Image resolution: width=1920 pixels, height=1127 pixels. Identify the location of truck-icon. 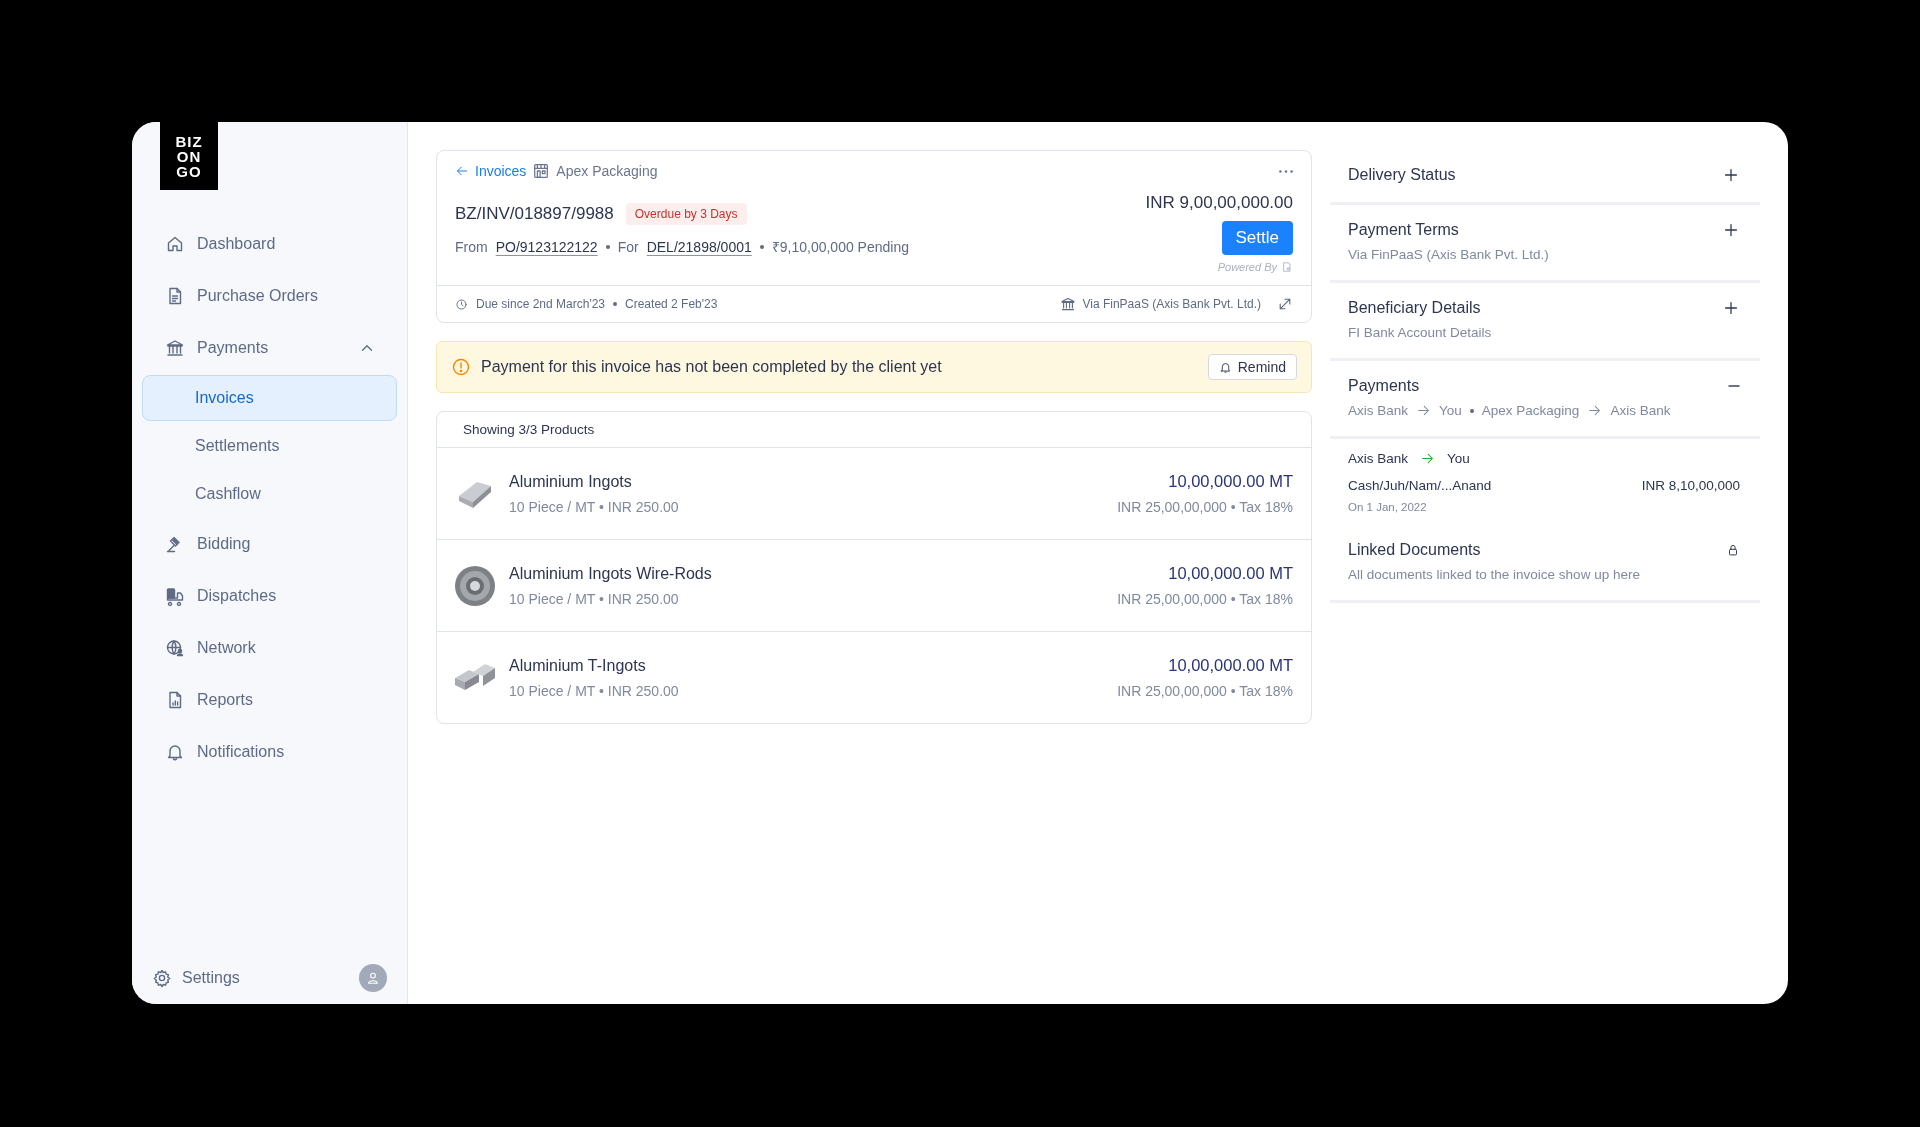
(175, 596).